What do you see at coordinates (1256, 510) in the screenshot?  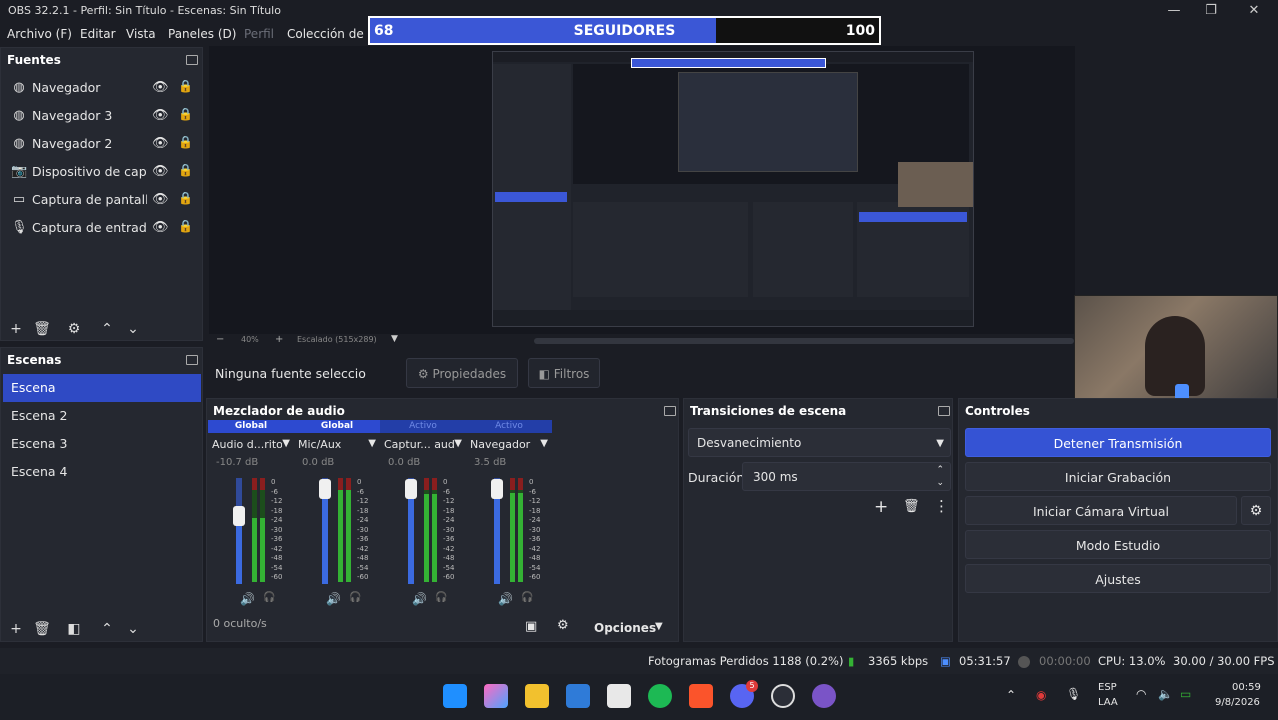 I see `virtual-camera-settings-icon: ⚙` at bounding box center [1256, 510].